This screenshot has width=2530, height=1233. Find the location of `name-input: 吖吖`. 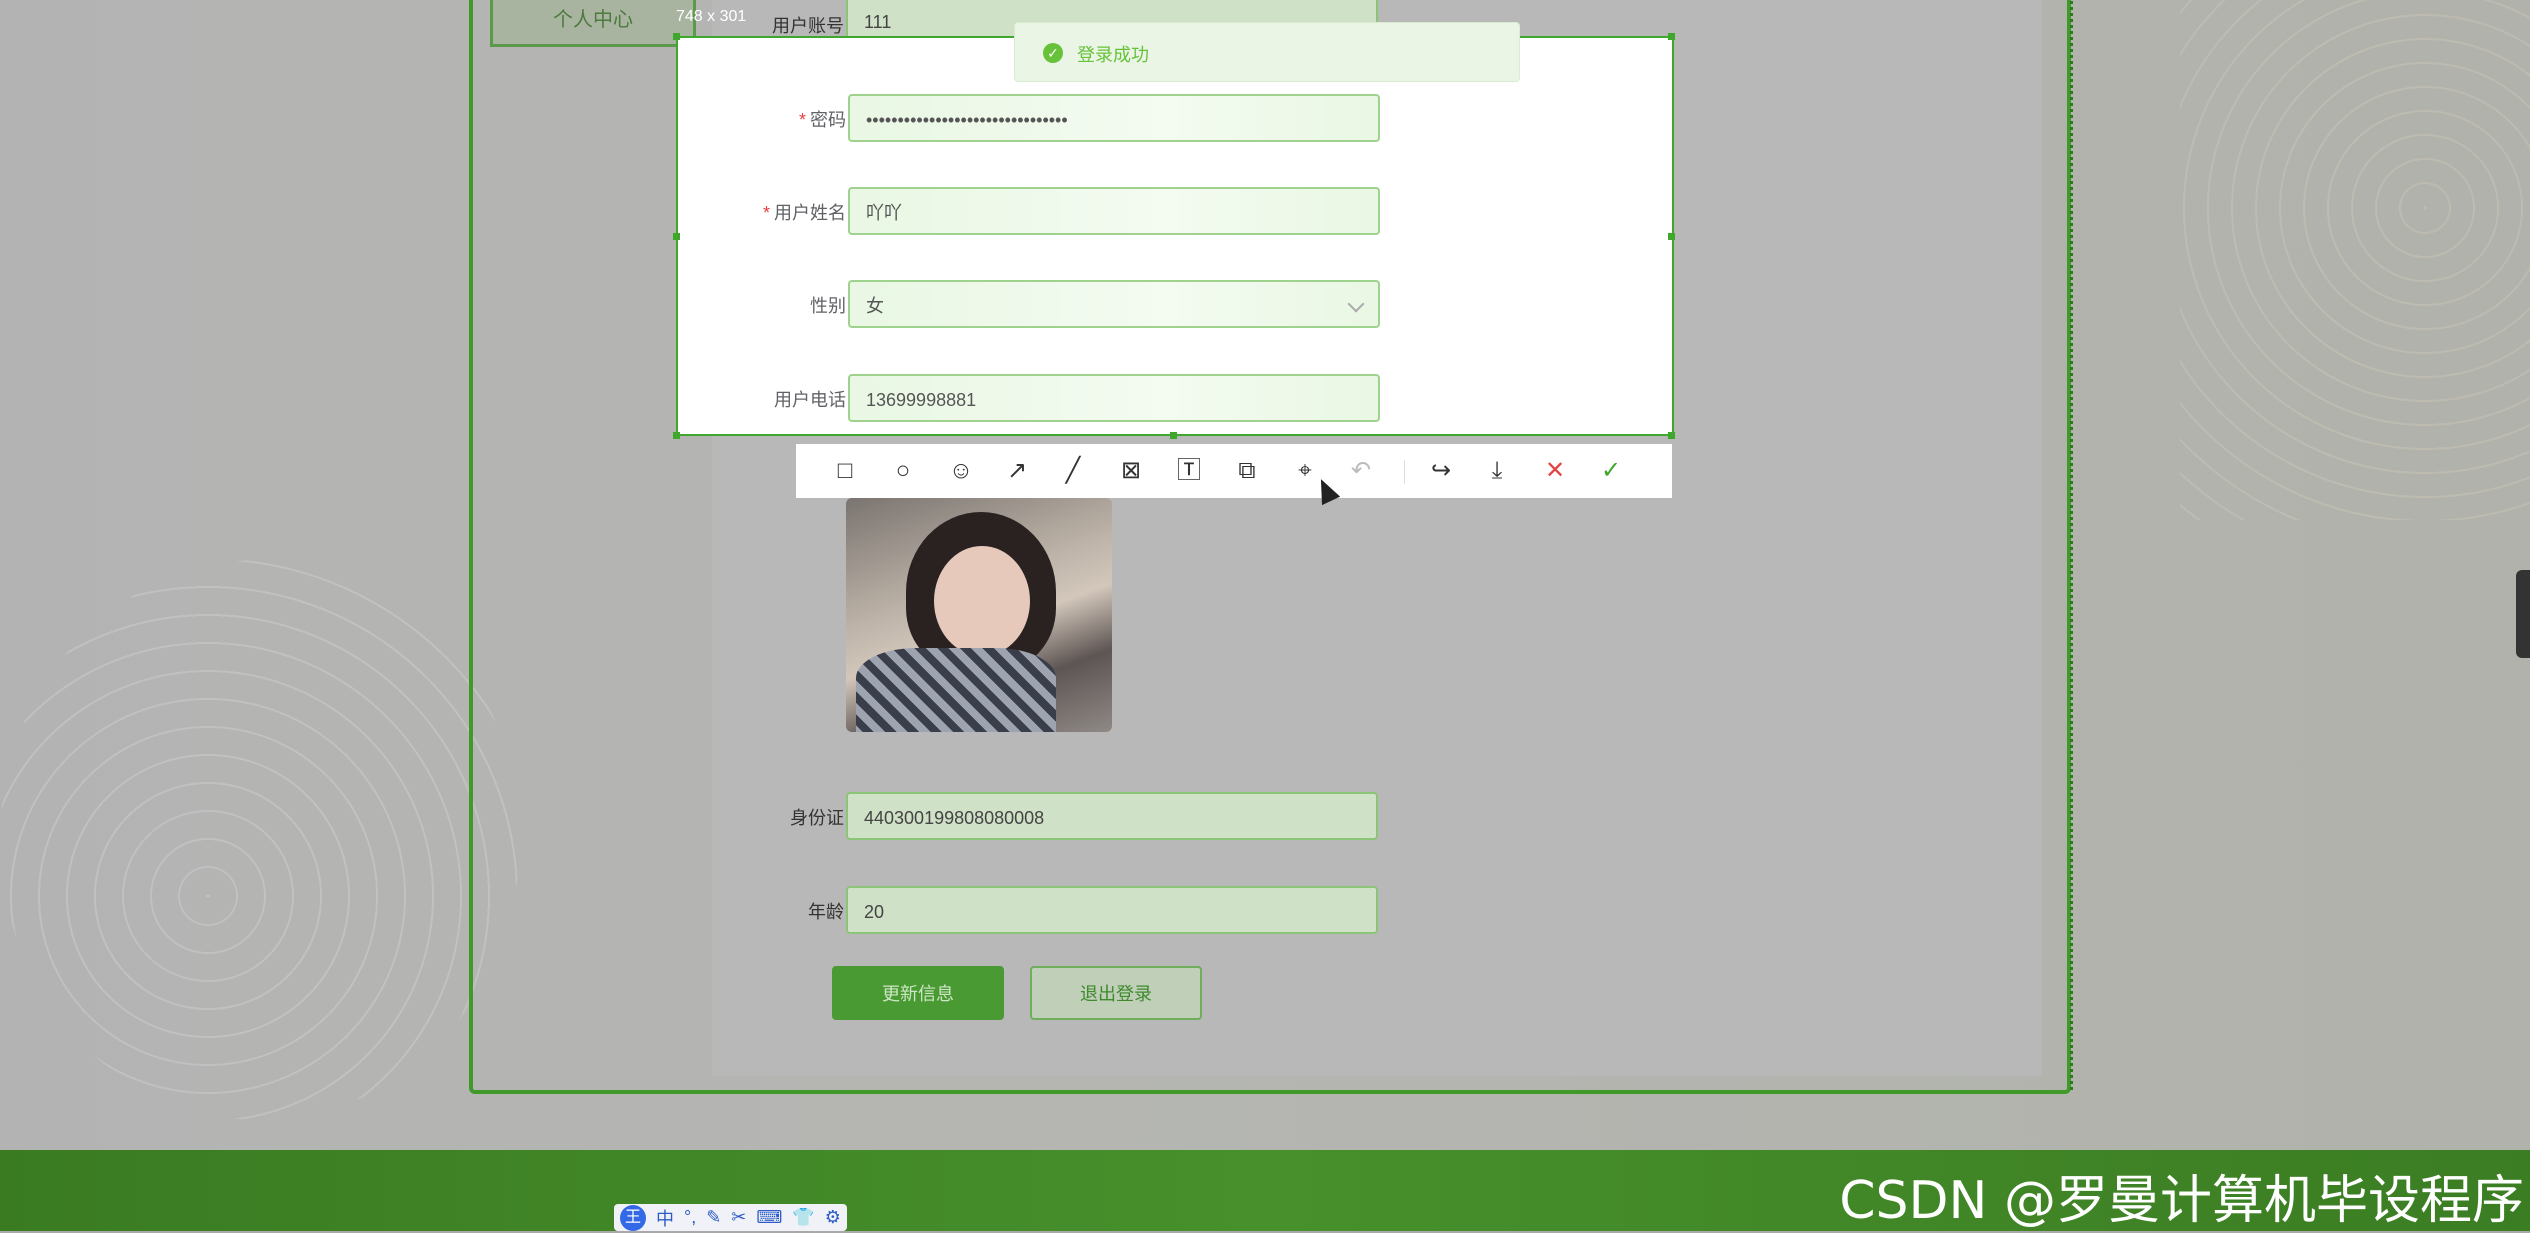

name-input: 吖吖 is located at coordinates (1114, 211).